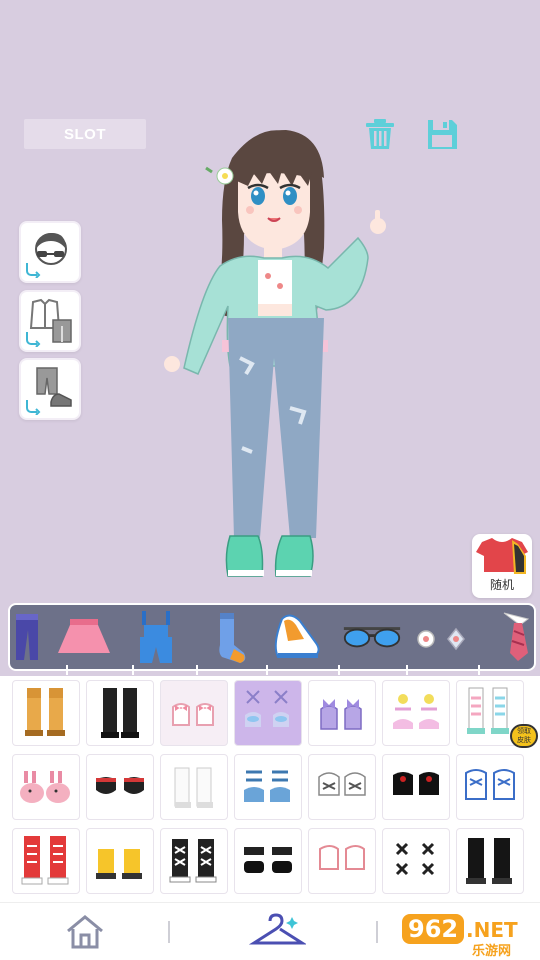  I want to click on earrings-icon, so click(441, 639).